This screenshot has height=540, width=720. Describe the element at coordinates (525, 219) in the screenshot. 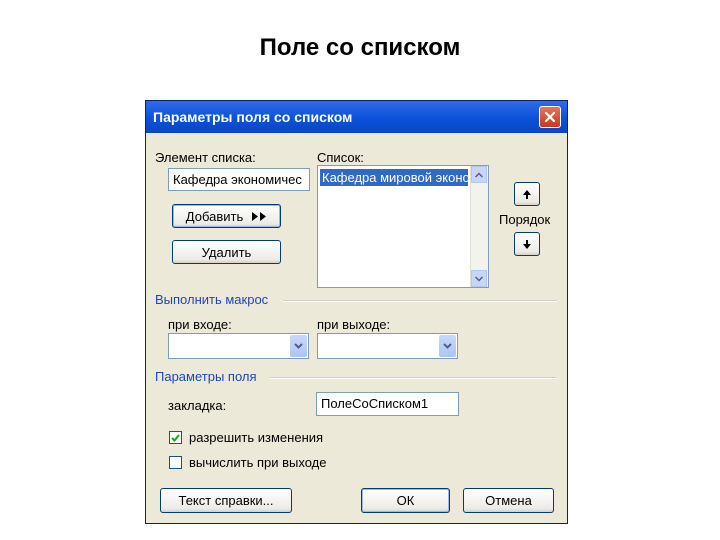

I see `order-label: Порядок` at that location.